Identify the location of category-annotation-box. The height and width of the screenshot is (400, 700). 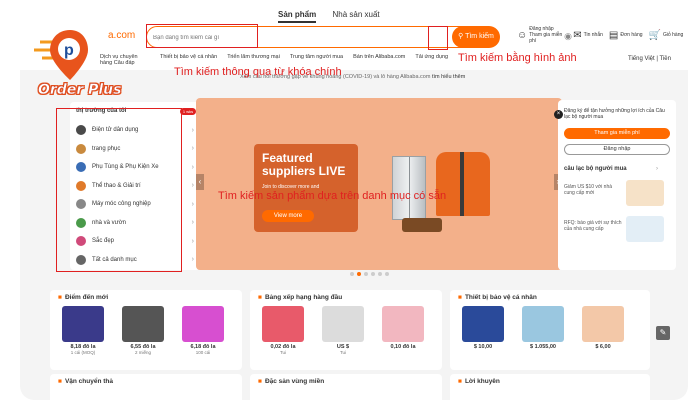
(119, 190).